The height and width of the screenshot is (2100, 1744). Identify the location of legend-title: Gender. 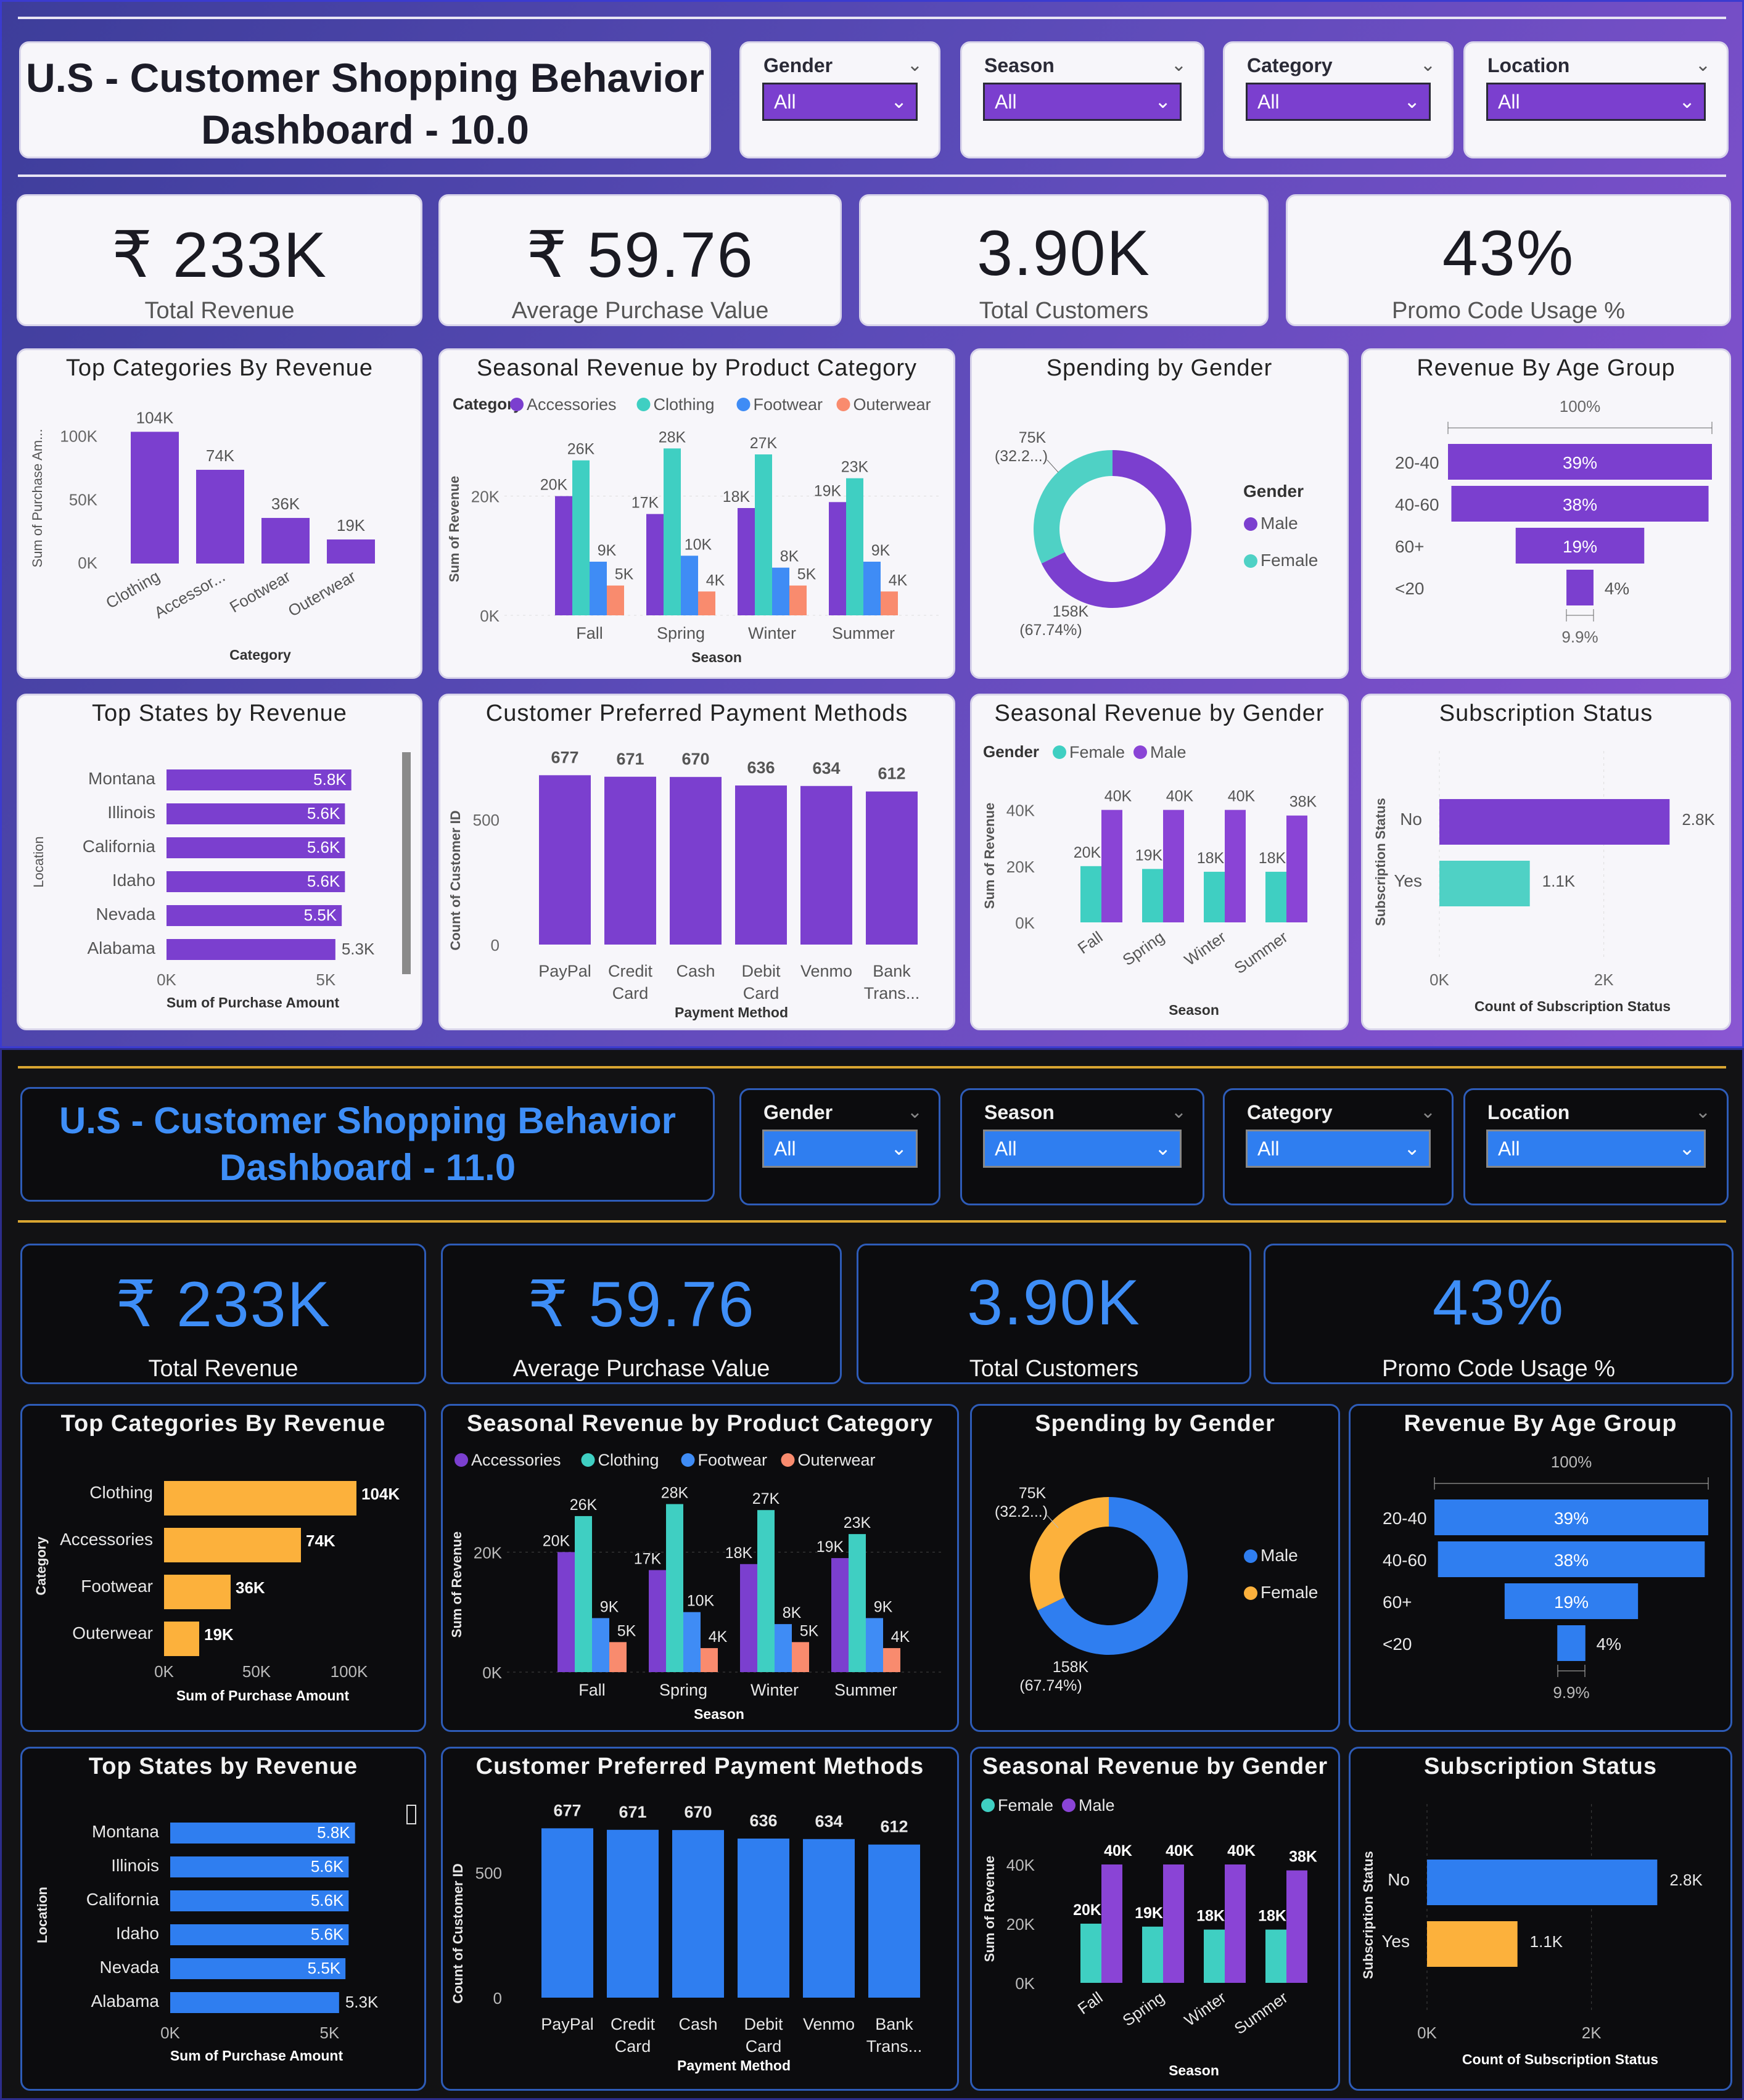
(1273, 492).